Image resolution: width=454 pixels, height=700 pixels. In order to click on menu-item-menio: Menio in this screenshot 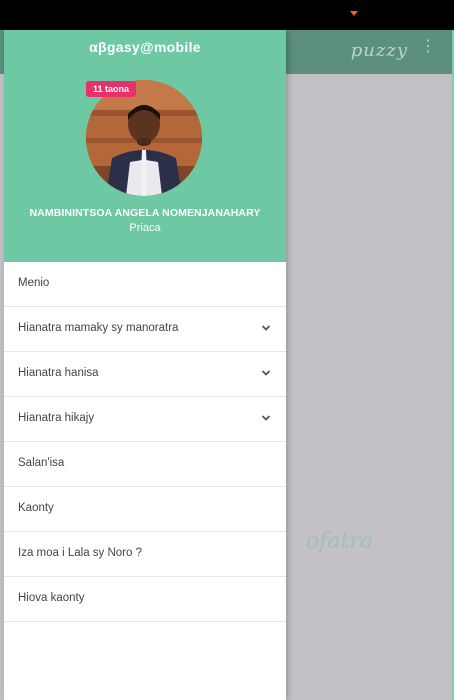, I will do `click(145, 284)`.